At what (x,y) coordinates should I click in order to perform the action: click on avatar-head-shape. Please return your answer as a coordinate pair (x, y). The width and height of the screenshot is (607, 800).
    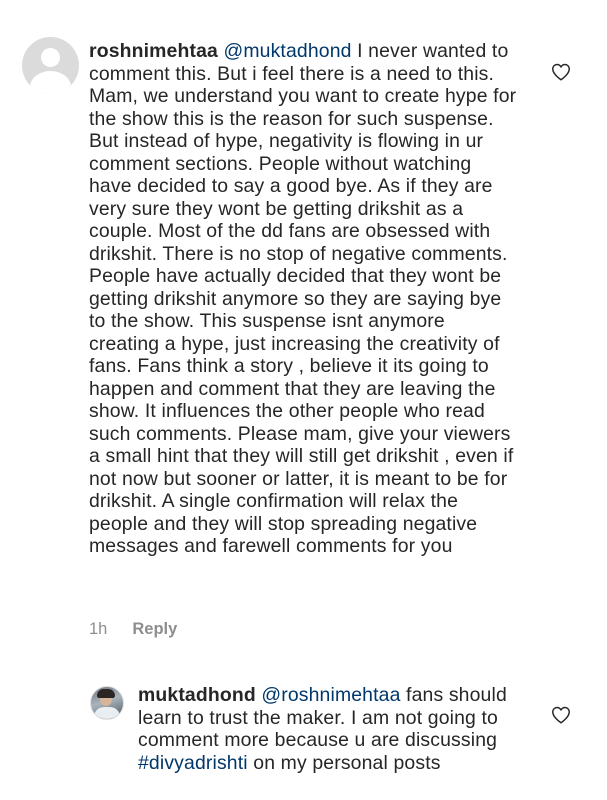
    Looking at the image, I should click on (50, 57).